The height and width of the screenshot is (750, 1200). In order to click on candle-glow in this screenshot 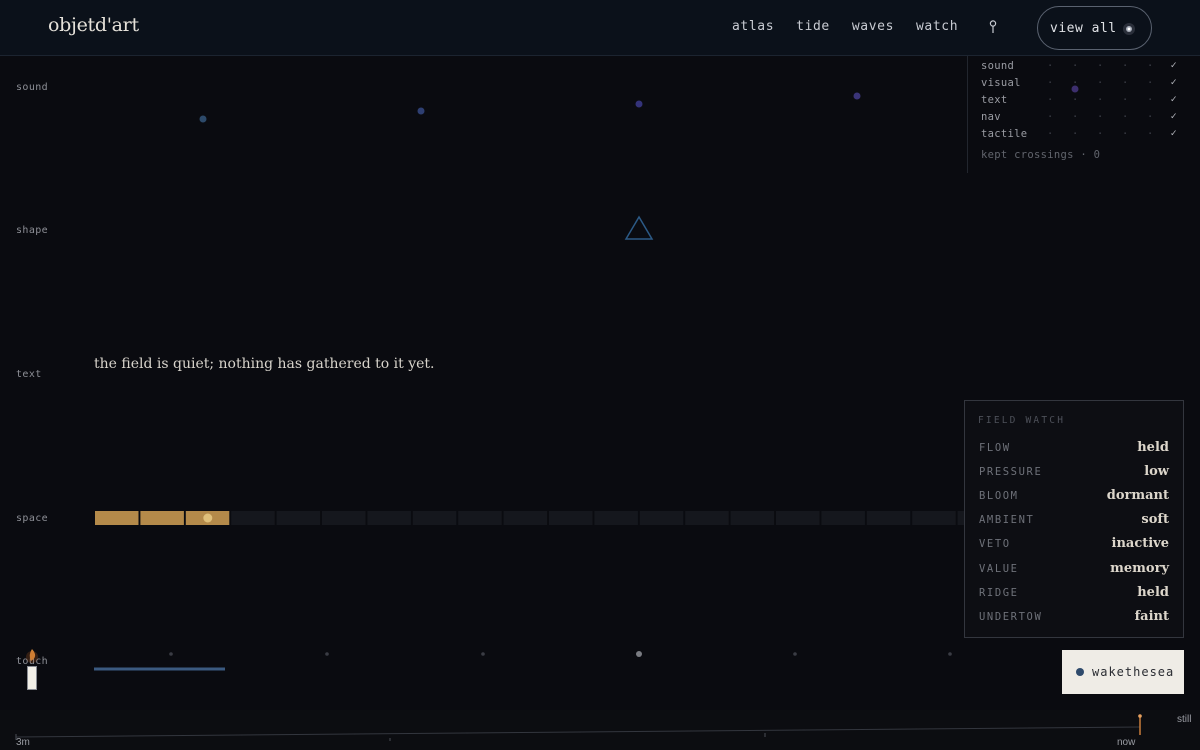, I will do `click(32, 657)`.